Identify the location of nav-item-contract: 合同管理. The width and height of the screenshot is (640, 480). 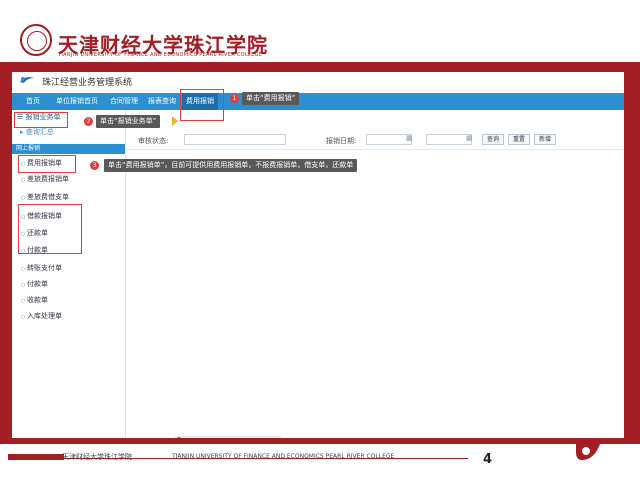
(124, 101).